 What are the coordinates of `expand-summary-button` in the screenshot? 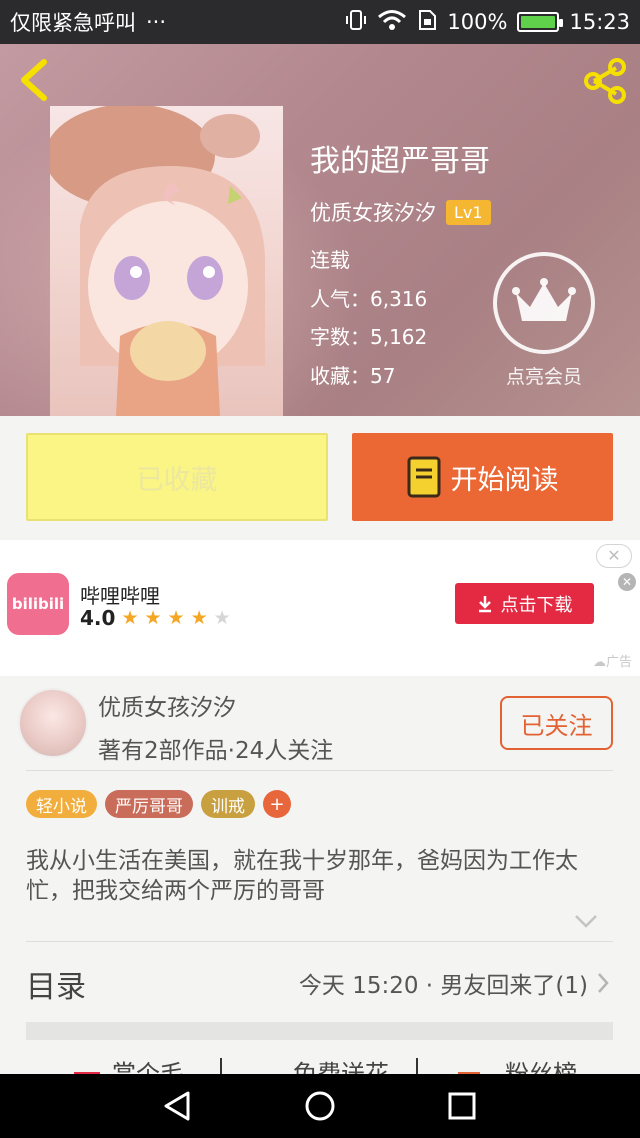 It's located at (586, 921).